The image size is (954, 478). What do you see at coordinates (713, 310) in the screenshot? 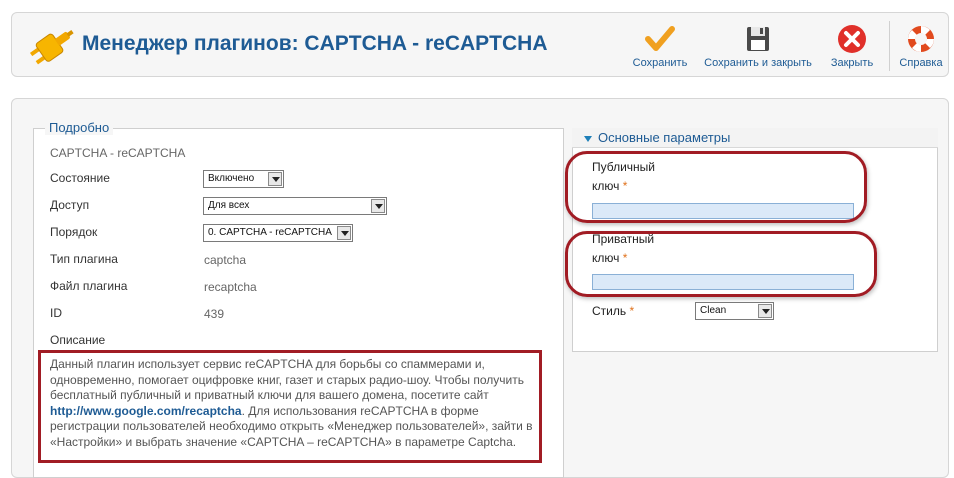
I see `style-select-value: Clean` at bounding box center [713, 310].